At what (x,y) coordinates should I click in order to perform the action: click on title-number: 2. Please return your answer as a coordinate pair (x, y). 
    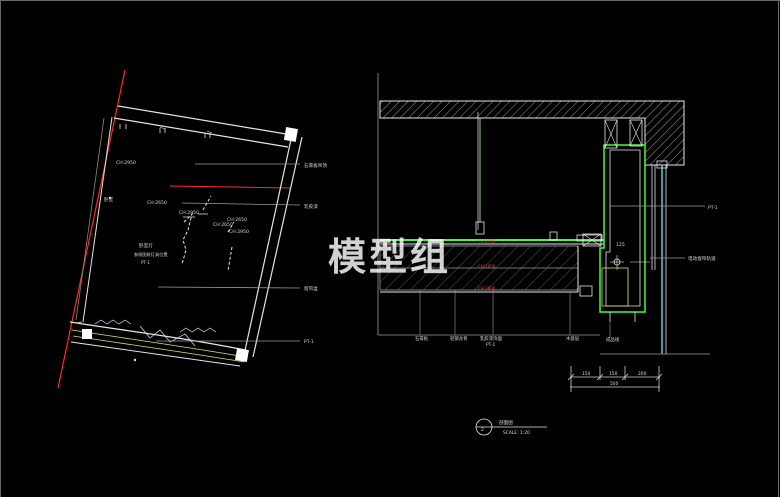
    Looking at the image, I should click on (482, 430).